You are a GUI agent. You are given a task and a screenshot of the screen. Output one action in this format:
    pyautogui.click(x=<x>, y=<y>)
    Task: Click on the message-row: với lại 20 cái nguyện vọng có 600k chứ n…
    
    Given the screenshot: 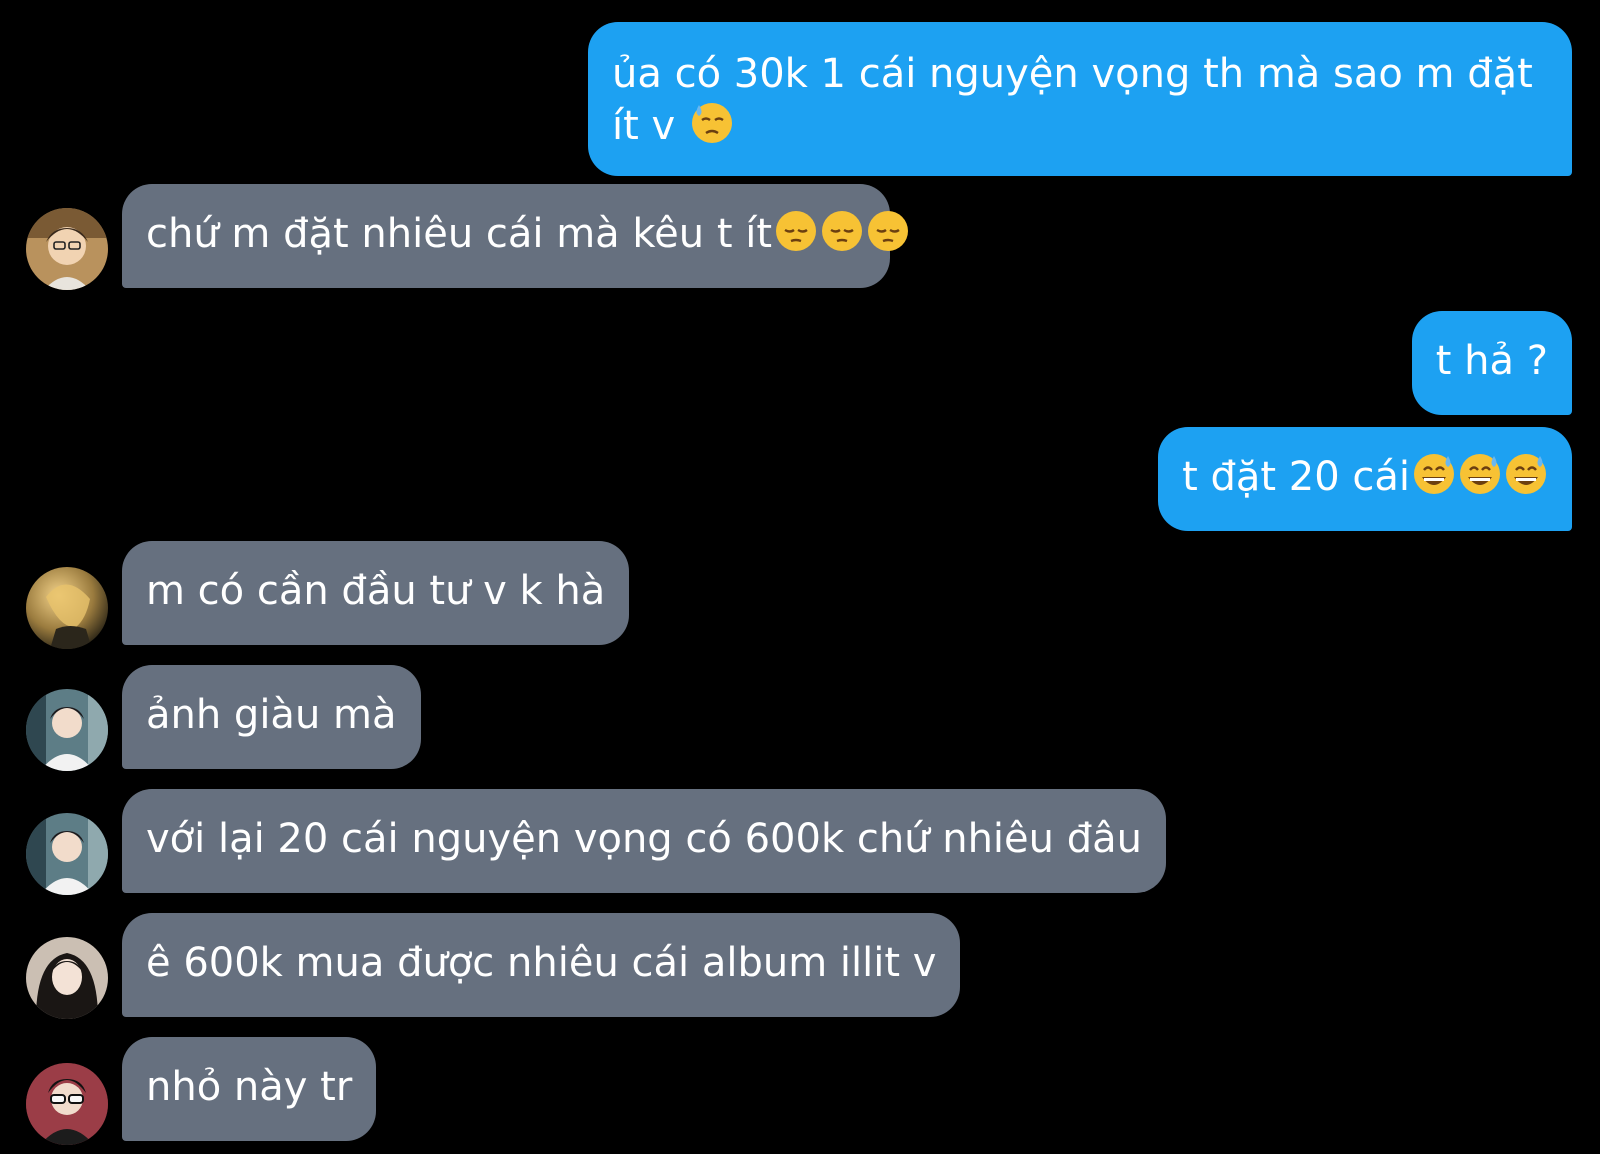 What is the action you would take?
    pyautogui.click(x=800, y=842)
    